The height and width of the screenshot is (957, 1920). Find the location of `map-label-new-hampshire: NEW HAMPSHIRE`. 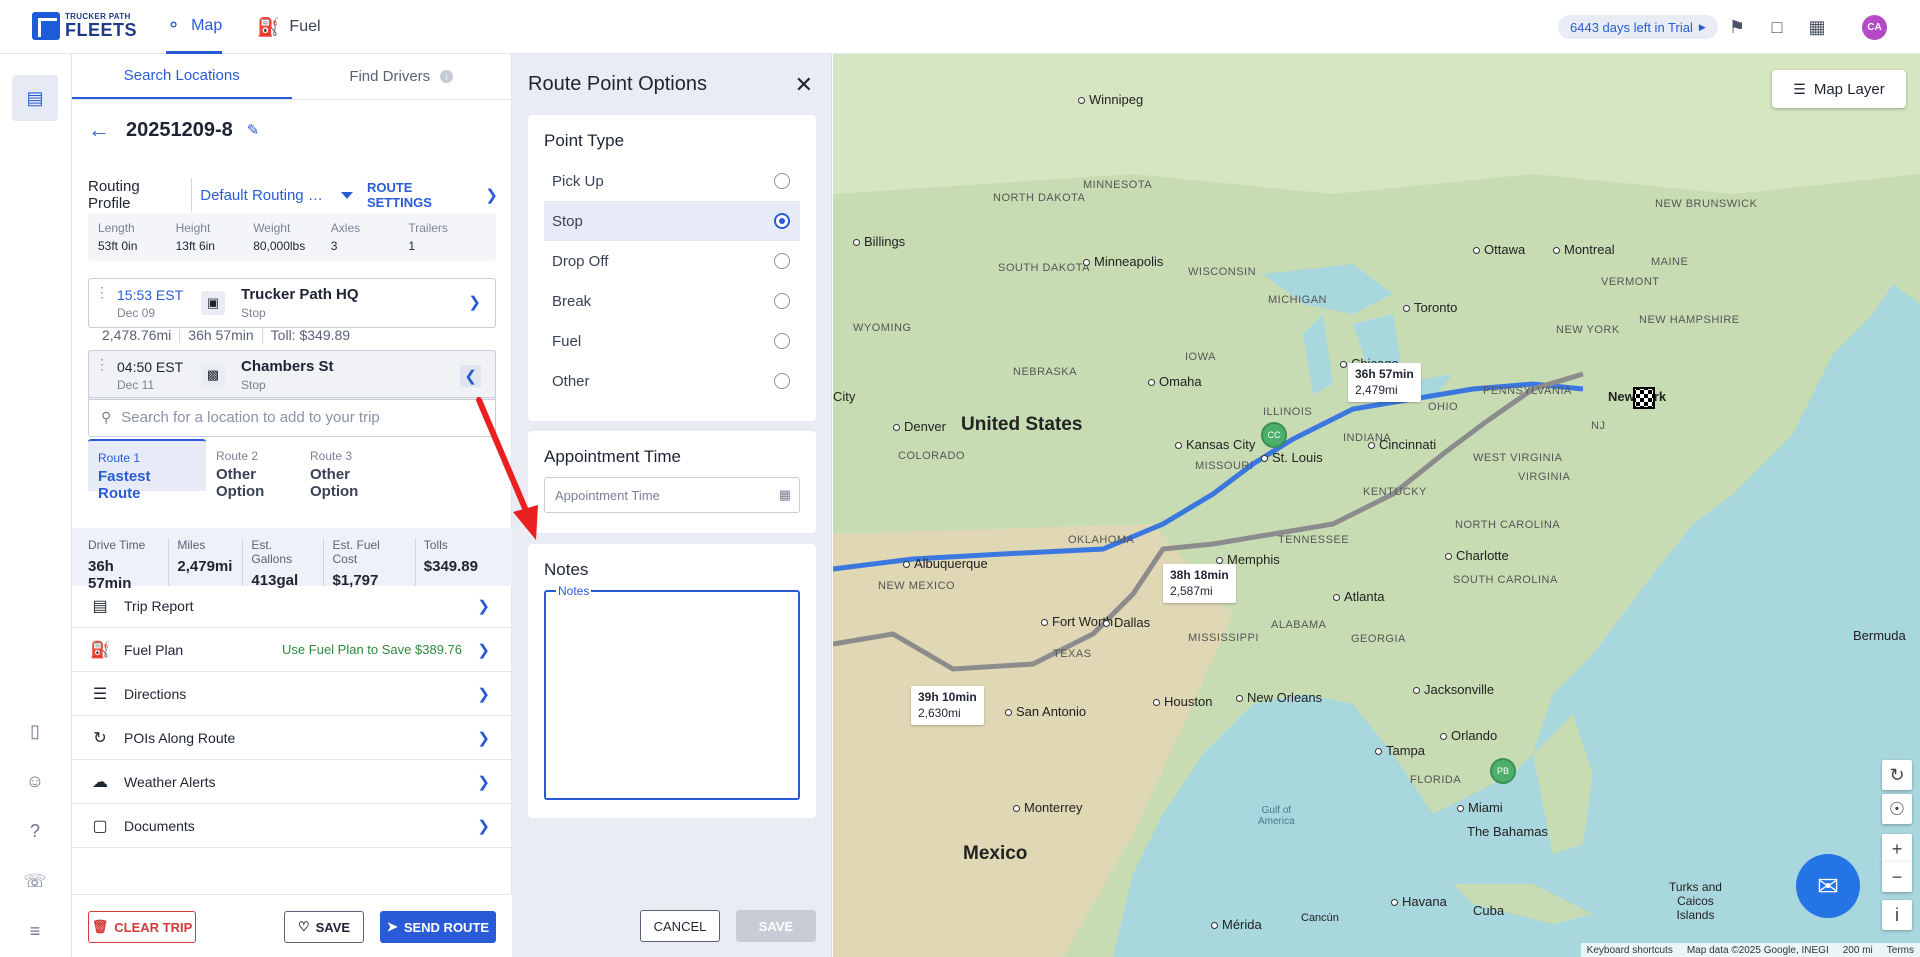

map-label-new-hampshire: NEW HAMPSHIRE is located at coordinates (1689, 320).